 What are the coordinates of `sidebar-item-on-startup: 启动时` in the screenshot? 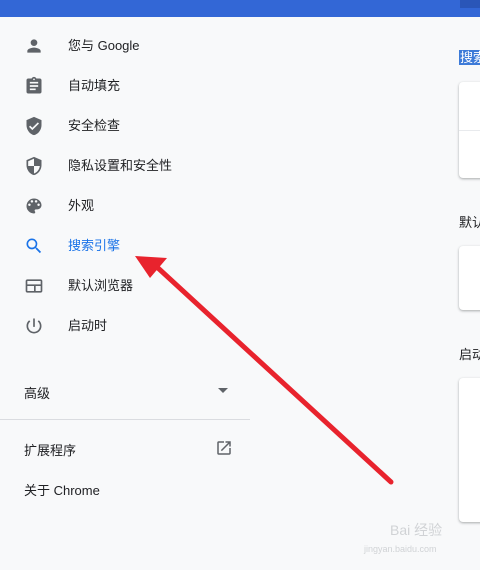 It's located at (125, 326).